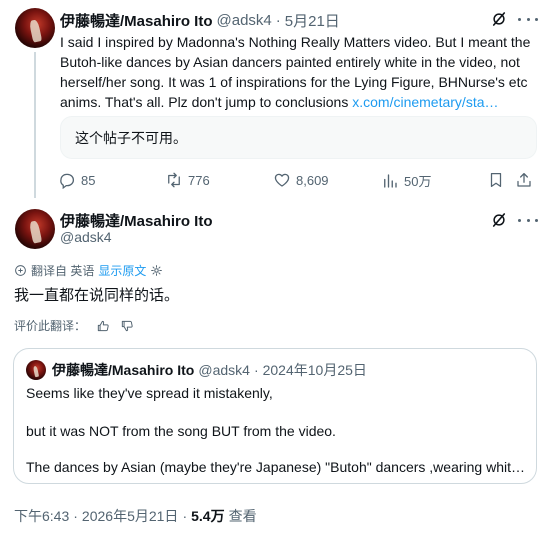 The image size is (550, 538). What do you see at coordinates (312, 180) in the screenshot?
I see `like-count: 8,609` at bounding box center [312, 180].